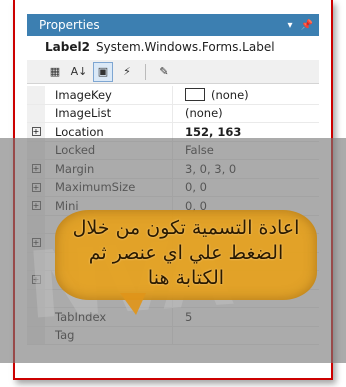 The width and height of the screenshot is (346, 387). I want to click on alphabetical-icon: A↓, so click(79, 72).